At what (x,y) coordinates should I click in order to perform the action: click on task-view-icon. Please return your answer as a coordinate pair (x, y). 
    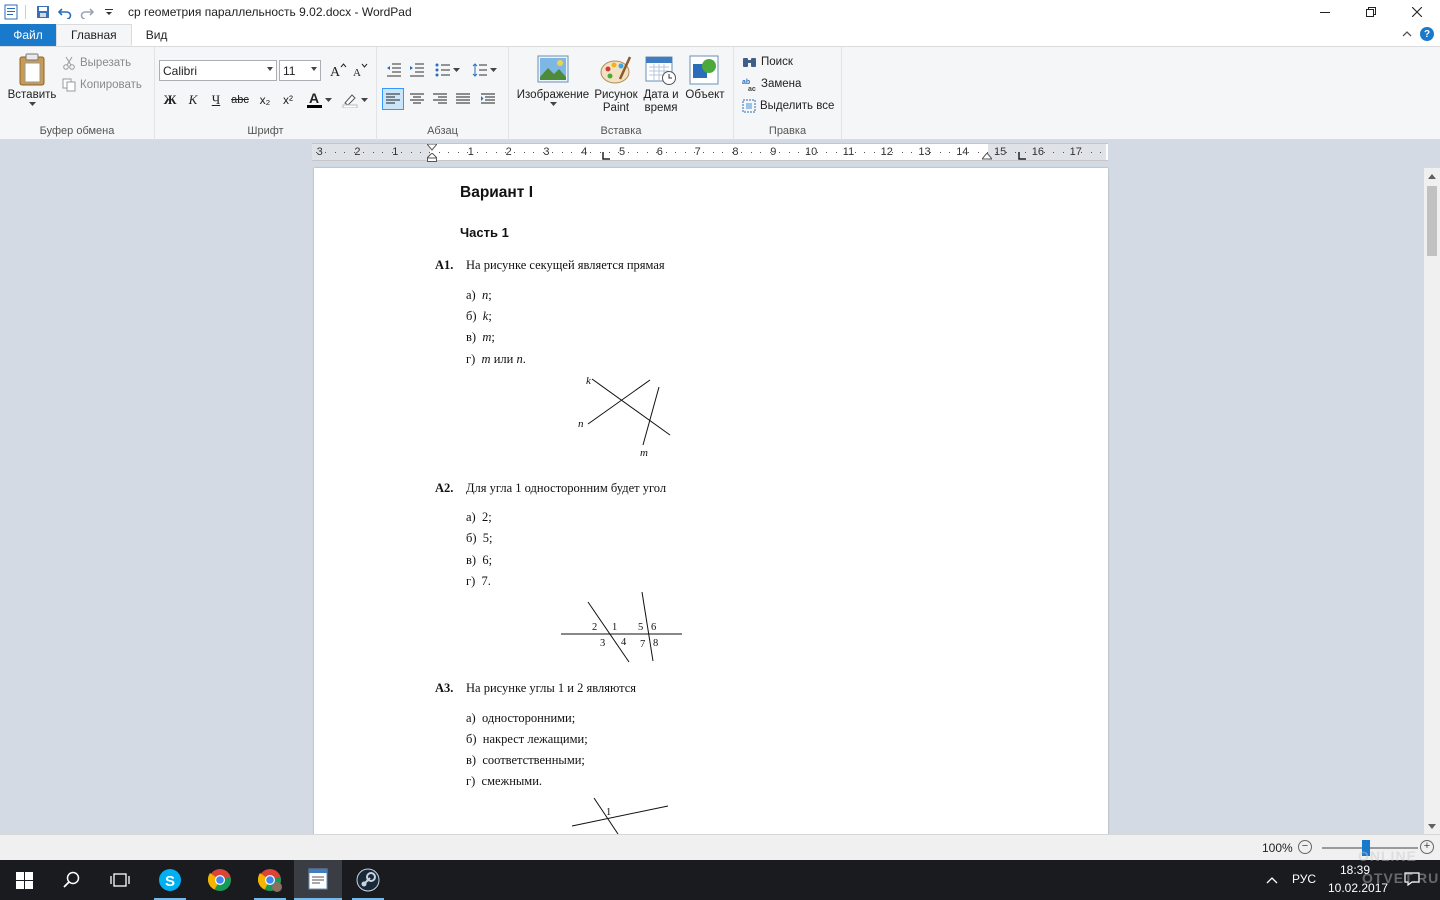
    Looking at the image, I should click on (120, 880).